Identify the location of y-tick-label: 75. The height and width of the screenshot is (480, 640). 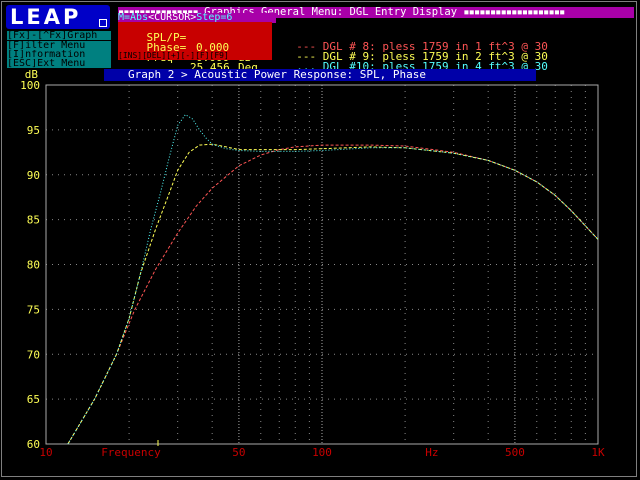
(33, 309).